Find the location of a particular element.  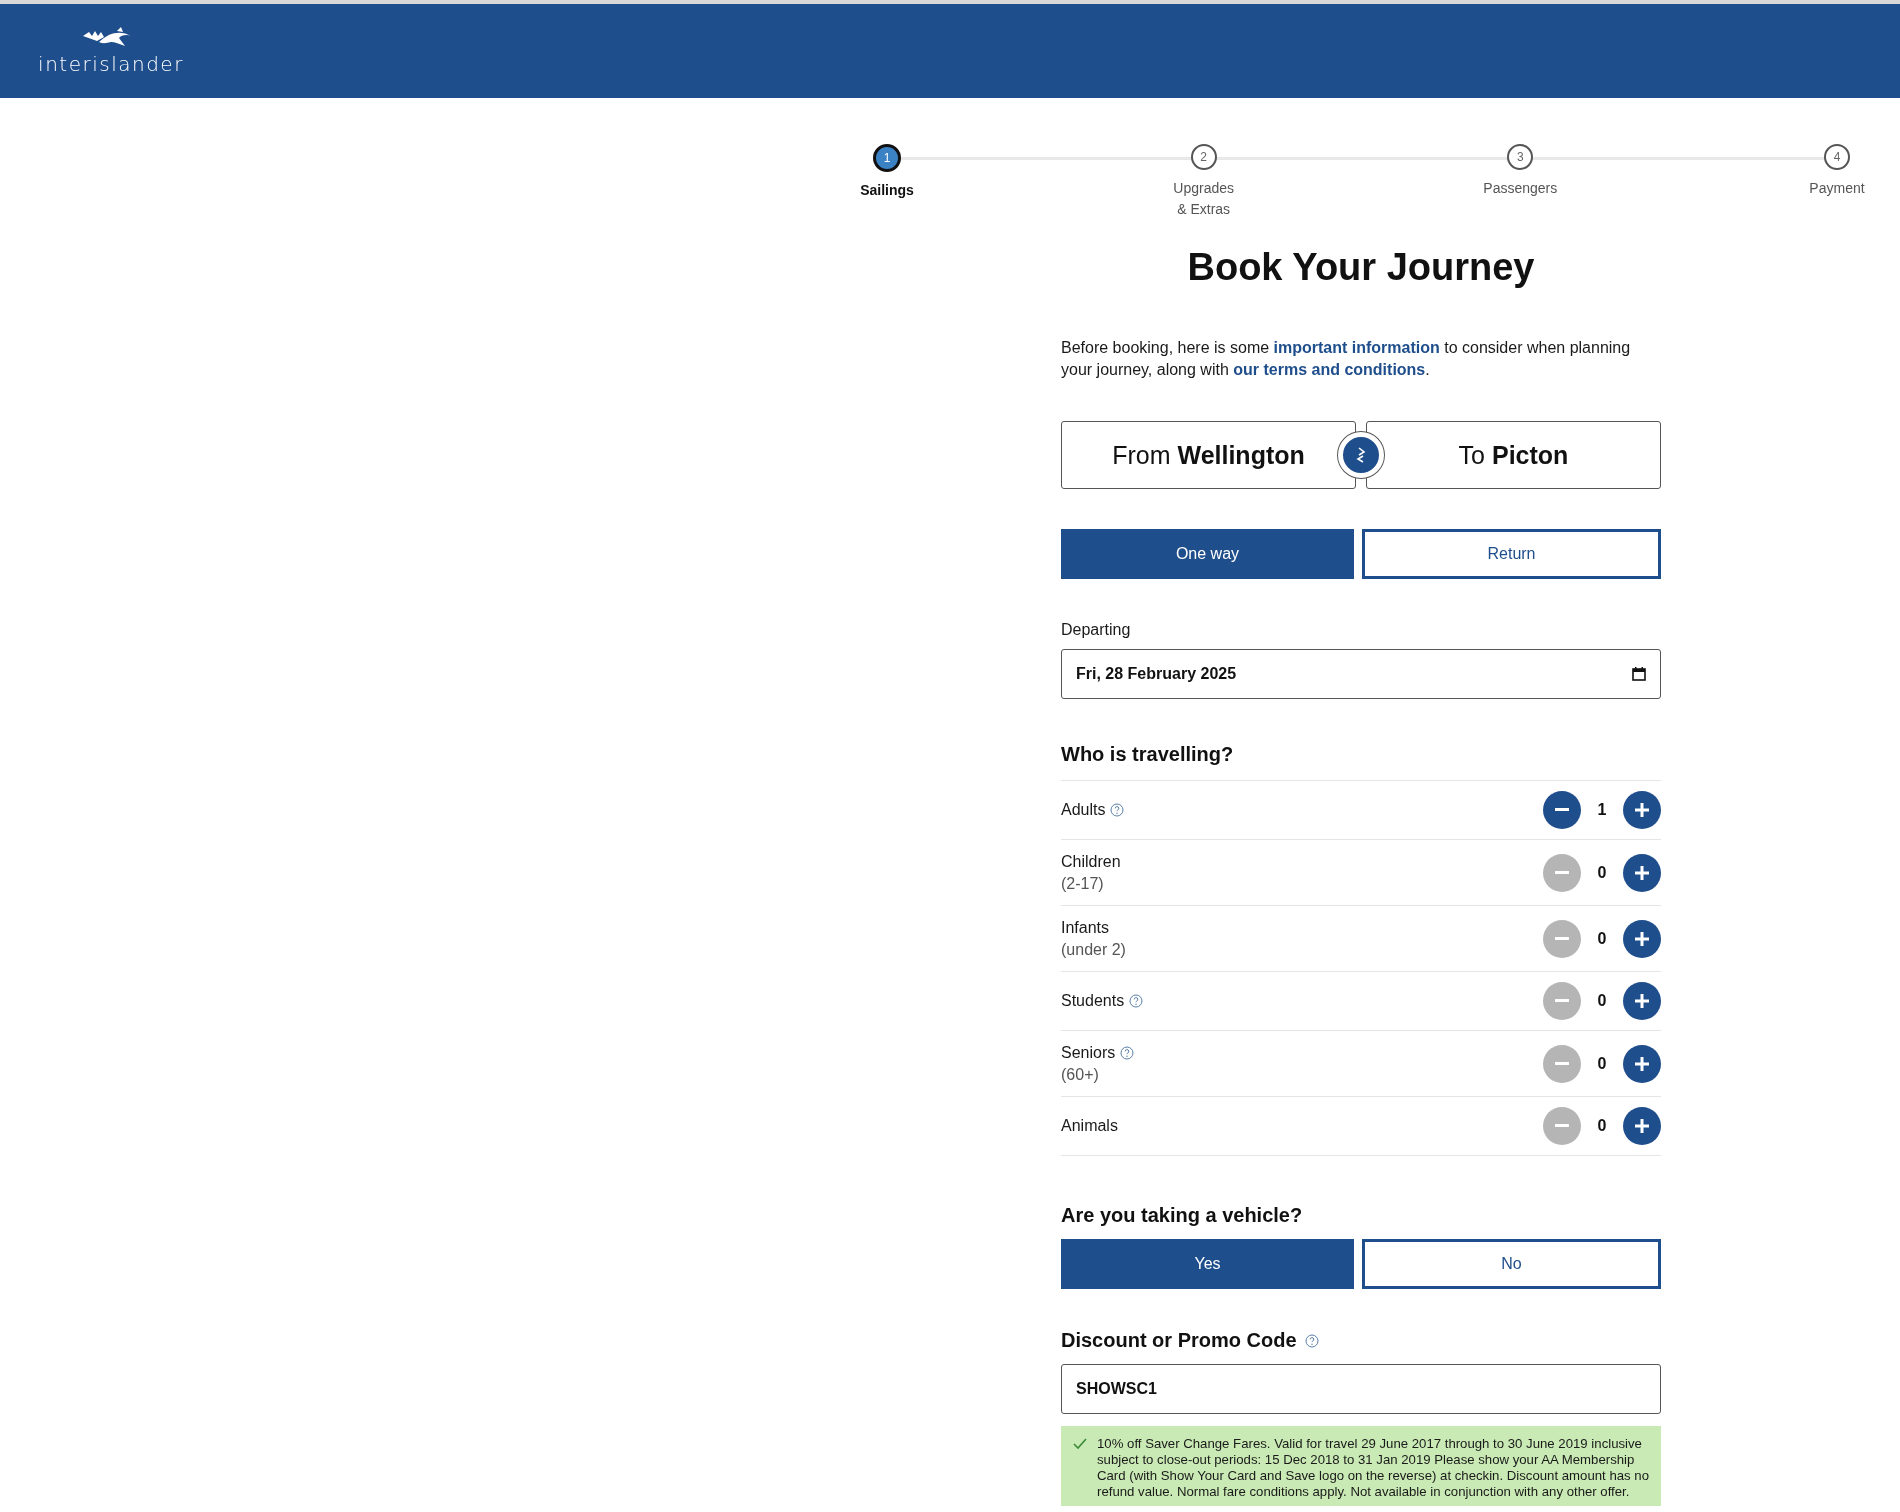

logo-text: interislander is located at coordinates (111, 64).